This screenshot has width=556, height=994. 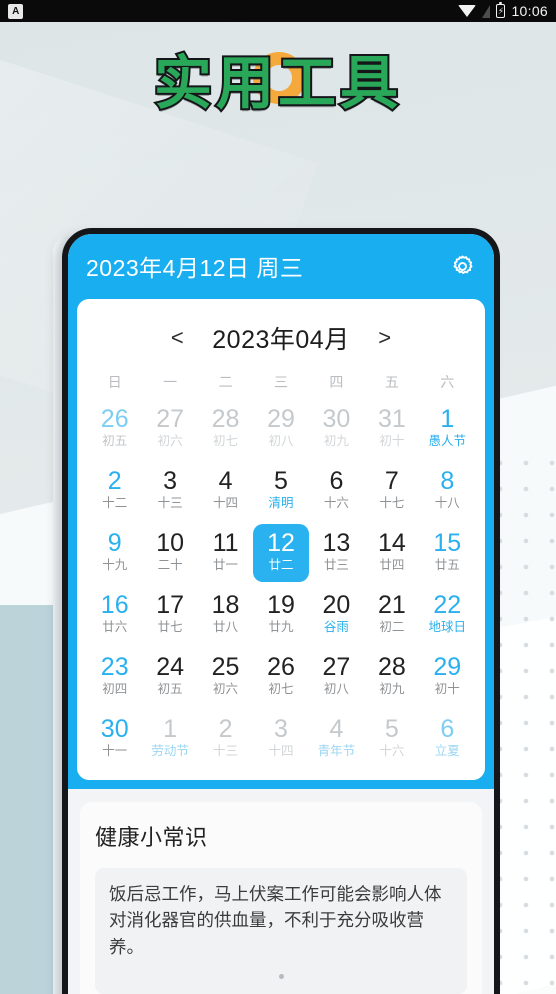 I want to click on calendar-day-cell: 22 地球日, so click(x=447, y=615).